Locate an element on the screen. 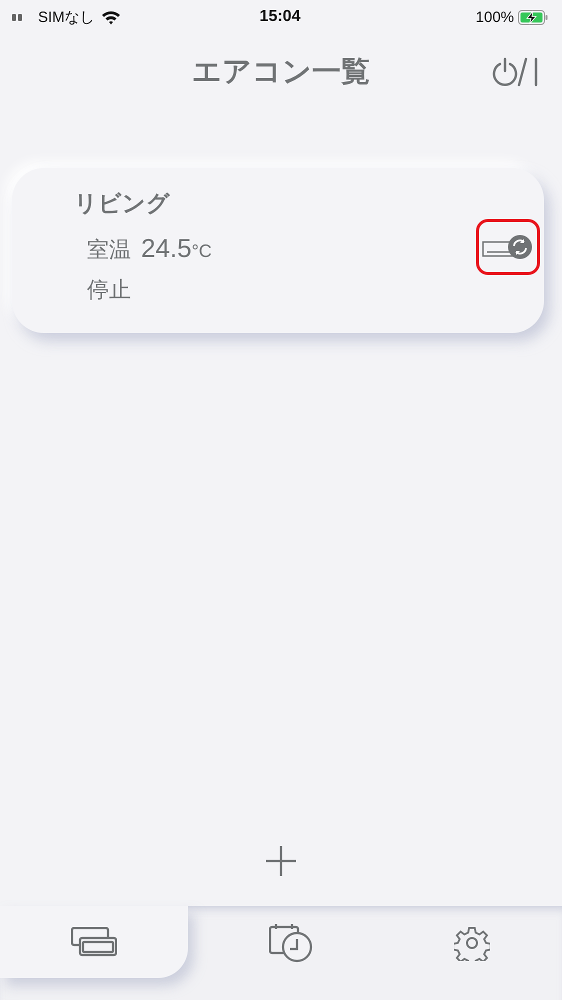 This screenshot has height=1000, width=562. aircon-units-icon is located at coordinates (94, 942).